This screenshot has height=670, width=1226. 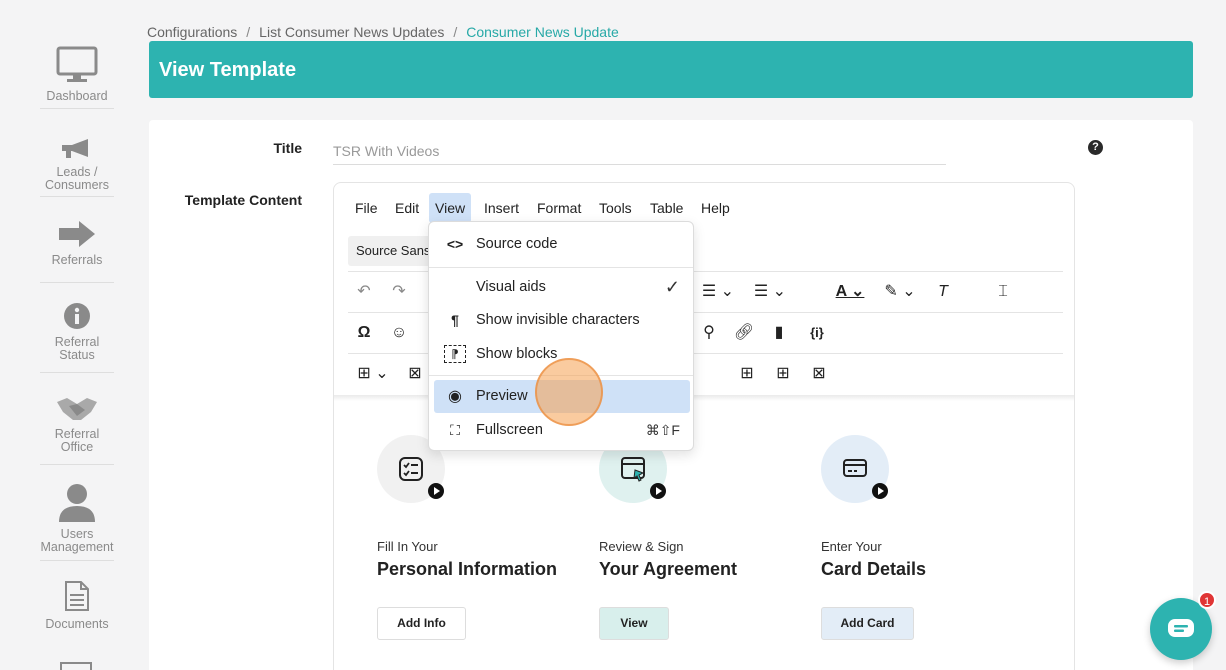 What do you see at coordinates (1003, 292) in the screenshot?
I see `page-break-icon: ⌶` at bounding box center [1003, 292].